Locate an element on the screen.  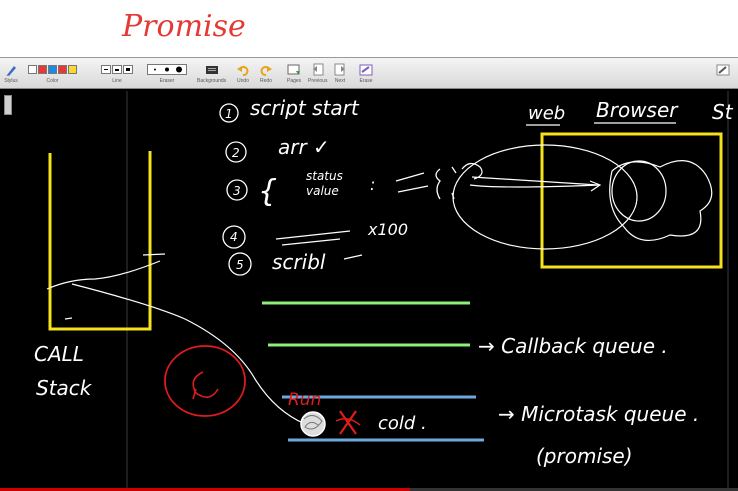
browser-label: Browser is located at coordinates (637, 110).